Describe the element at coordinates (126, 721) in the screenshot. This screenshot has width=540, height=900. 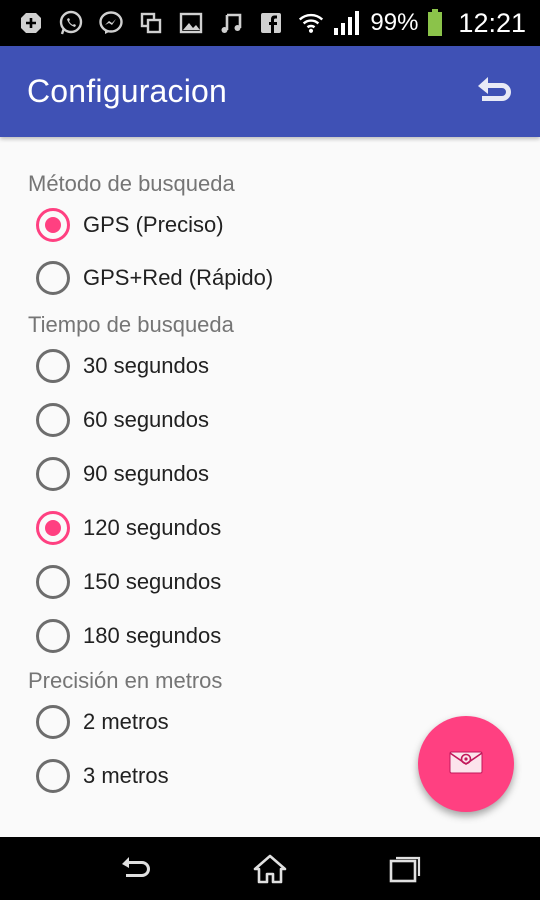
I see `radio-label: 2 metros` at that location.